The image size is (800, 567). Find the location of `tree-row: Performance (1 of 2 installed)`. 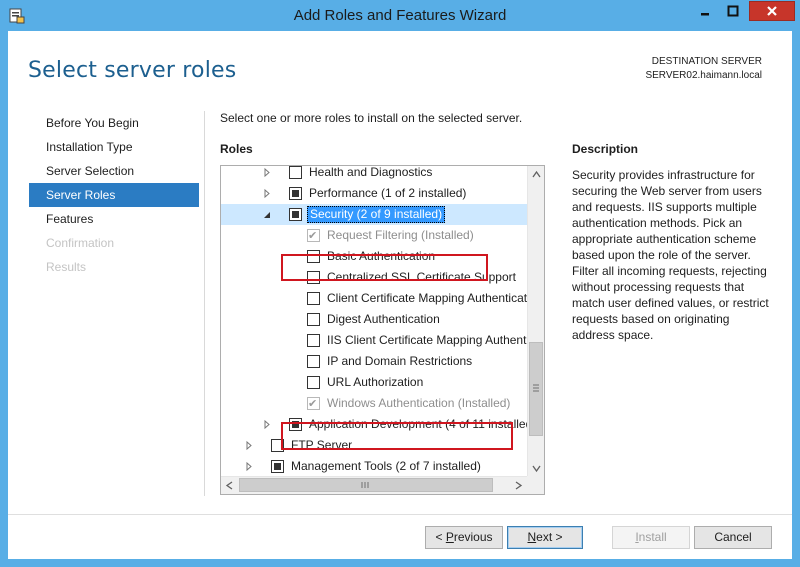

tree-row: Performance (1 of 2 installed) is located at coordinates (374, 193).